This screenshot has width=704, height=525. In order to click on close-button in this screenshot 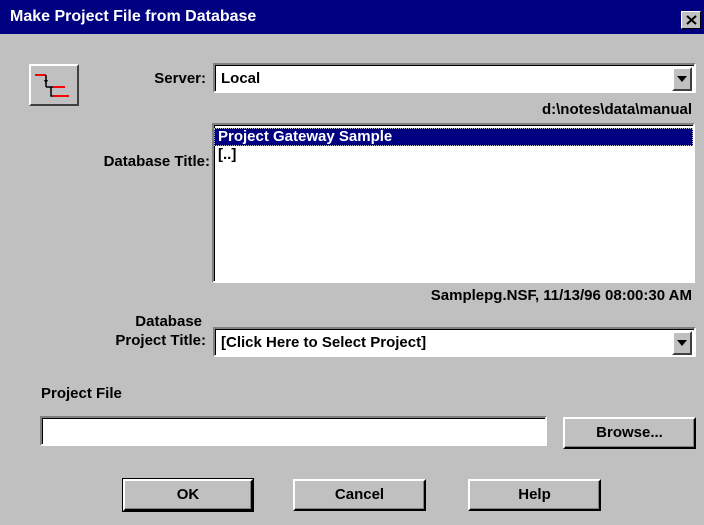, I will do `click(691, 20)`.